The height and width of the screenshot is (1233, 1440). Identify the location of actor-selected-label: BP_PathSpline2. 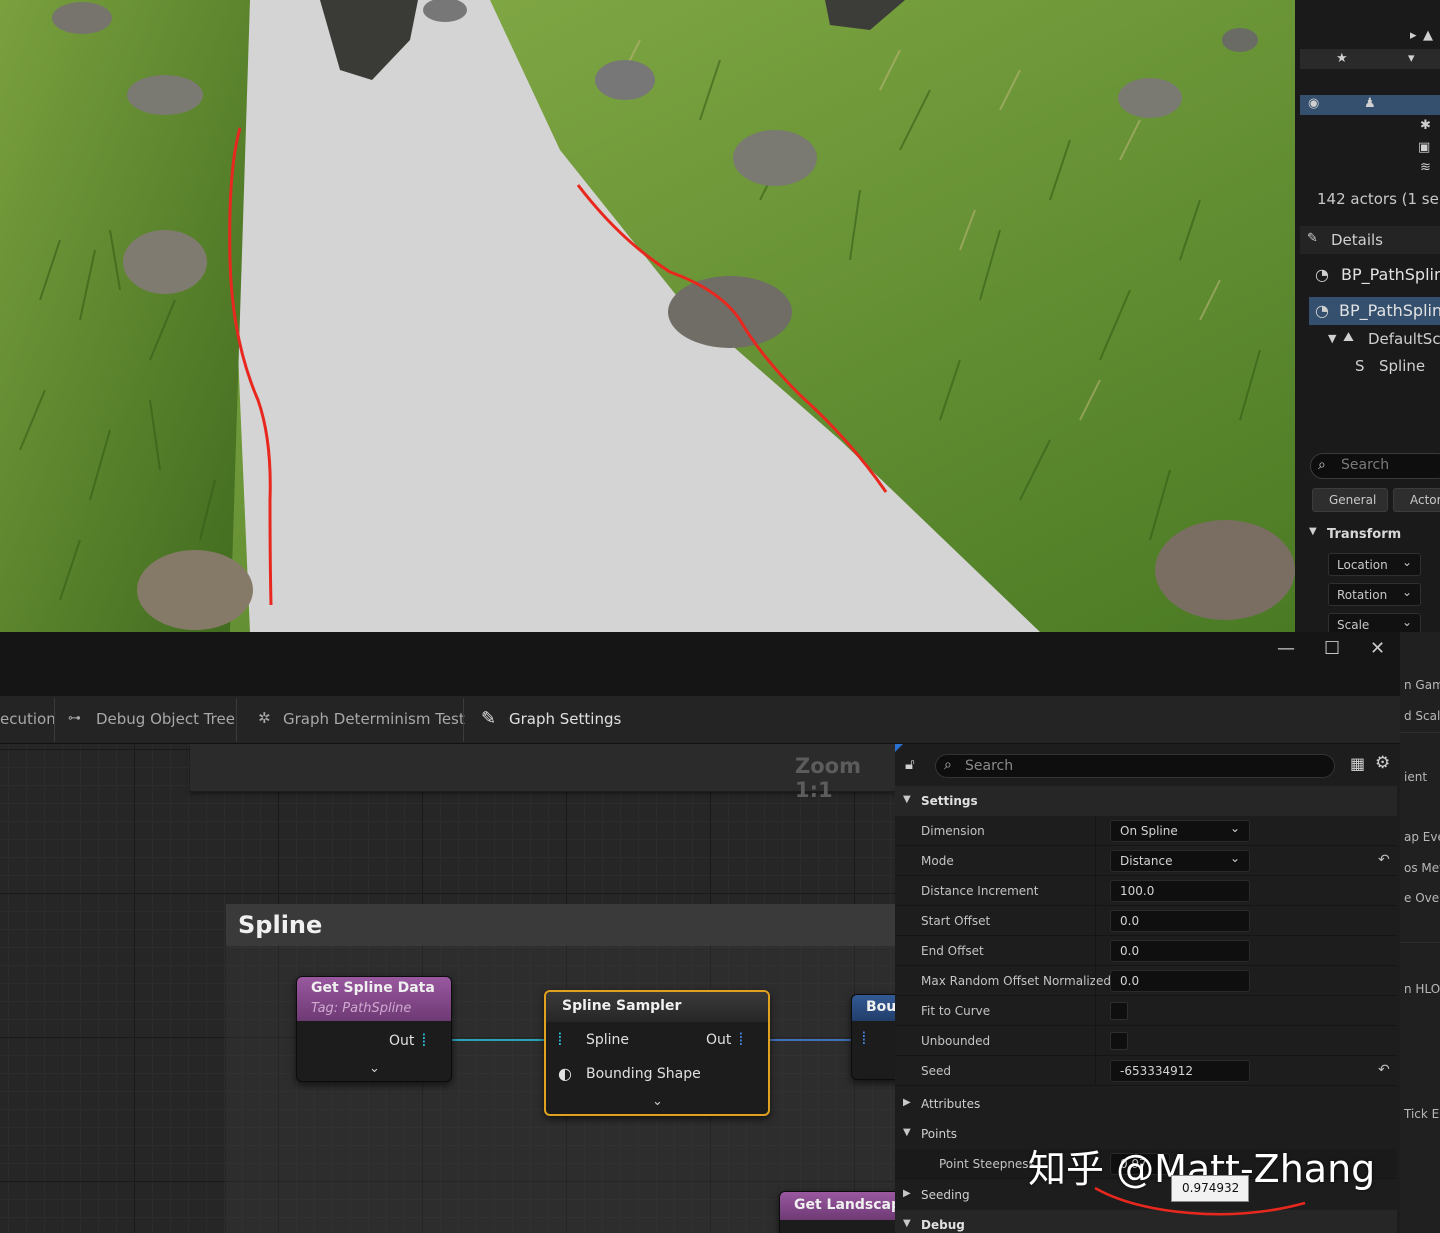
(1389, 310).